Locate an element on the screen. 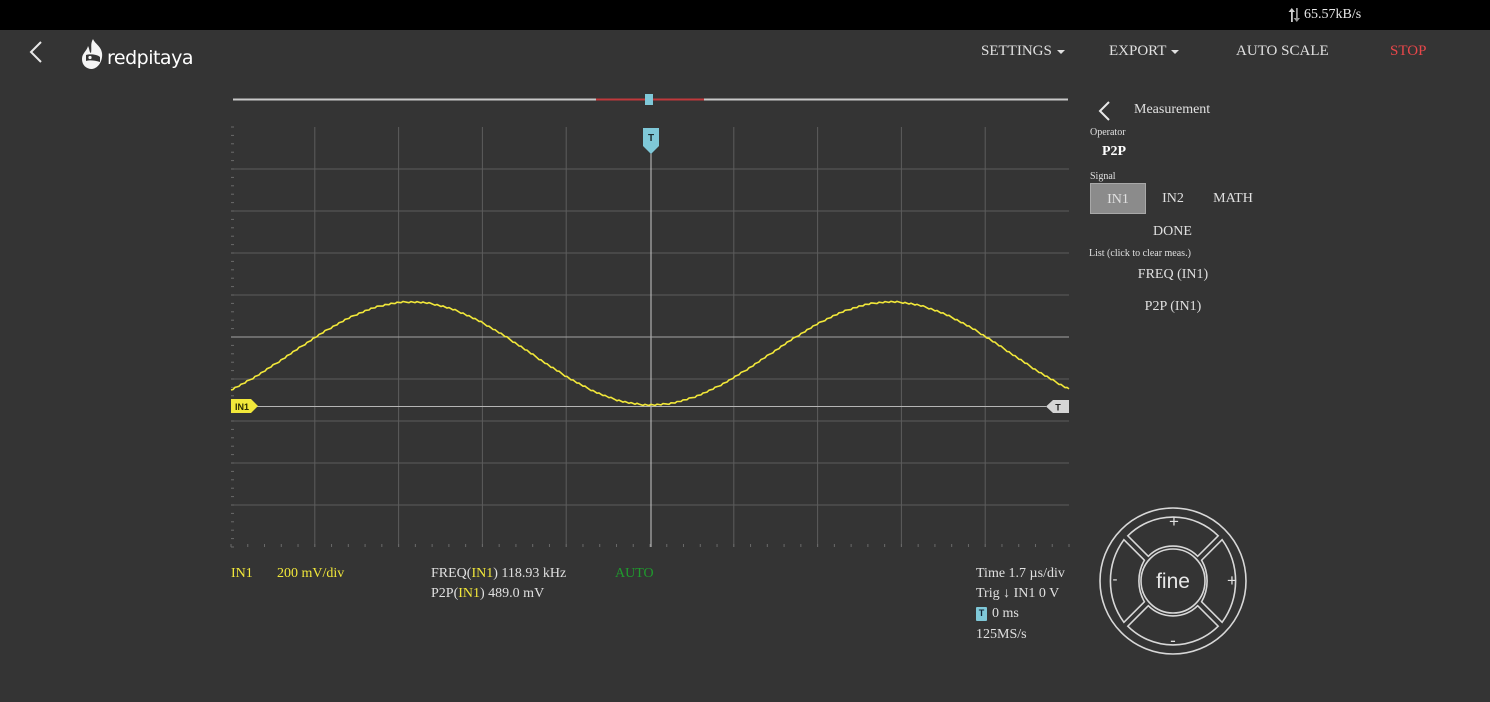  trigger-level-marker: T is located at coordinates (1057, 406).